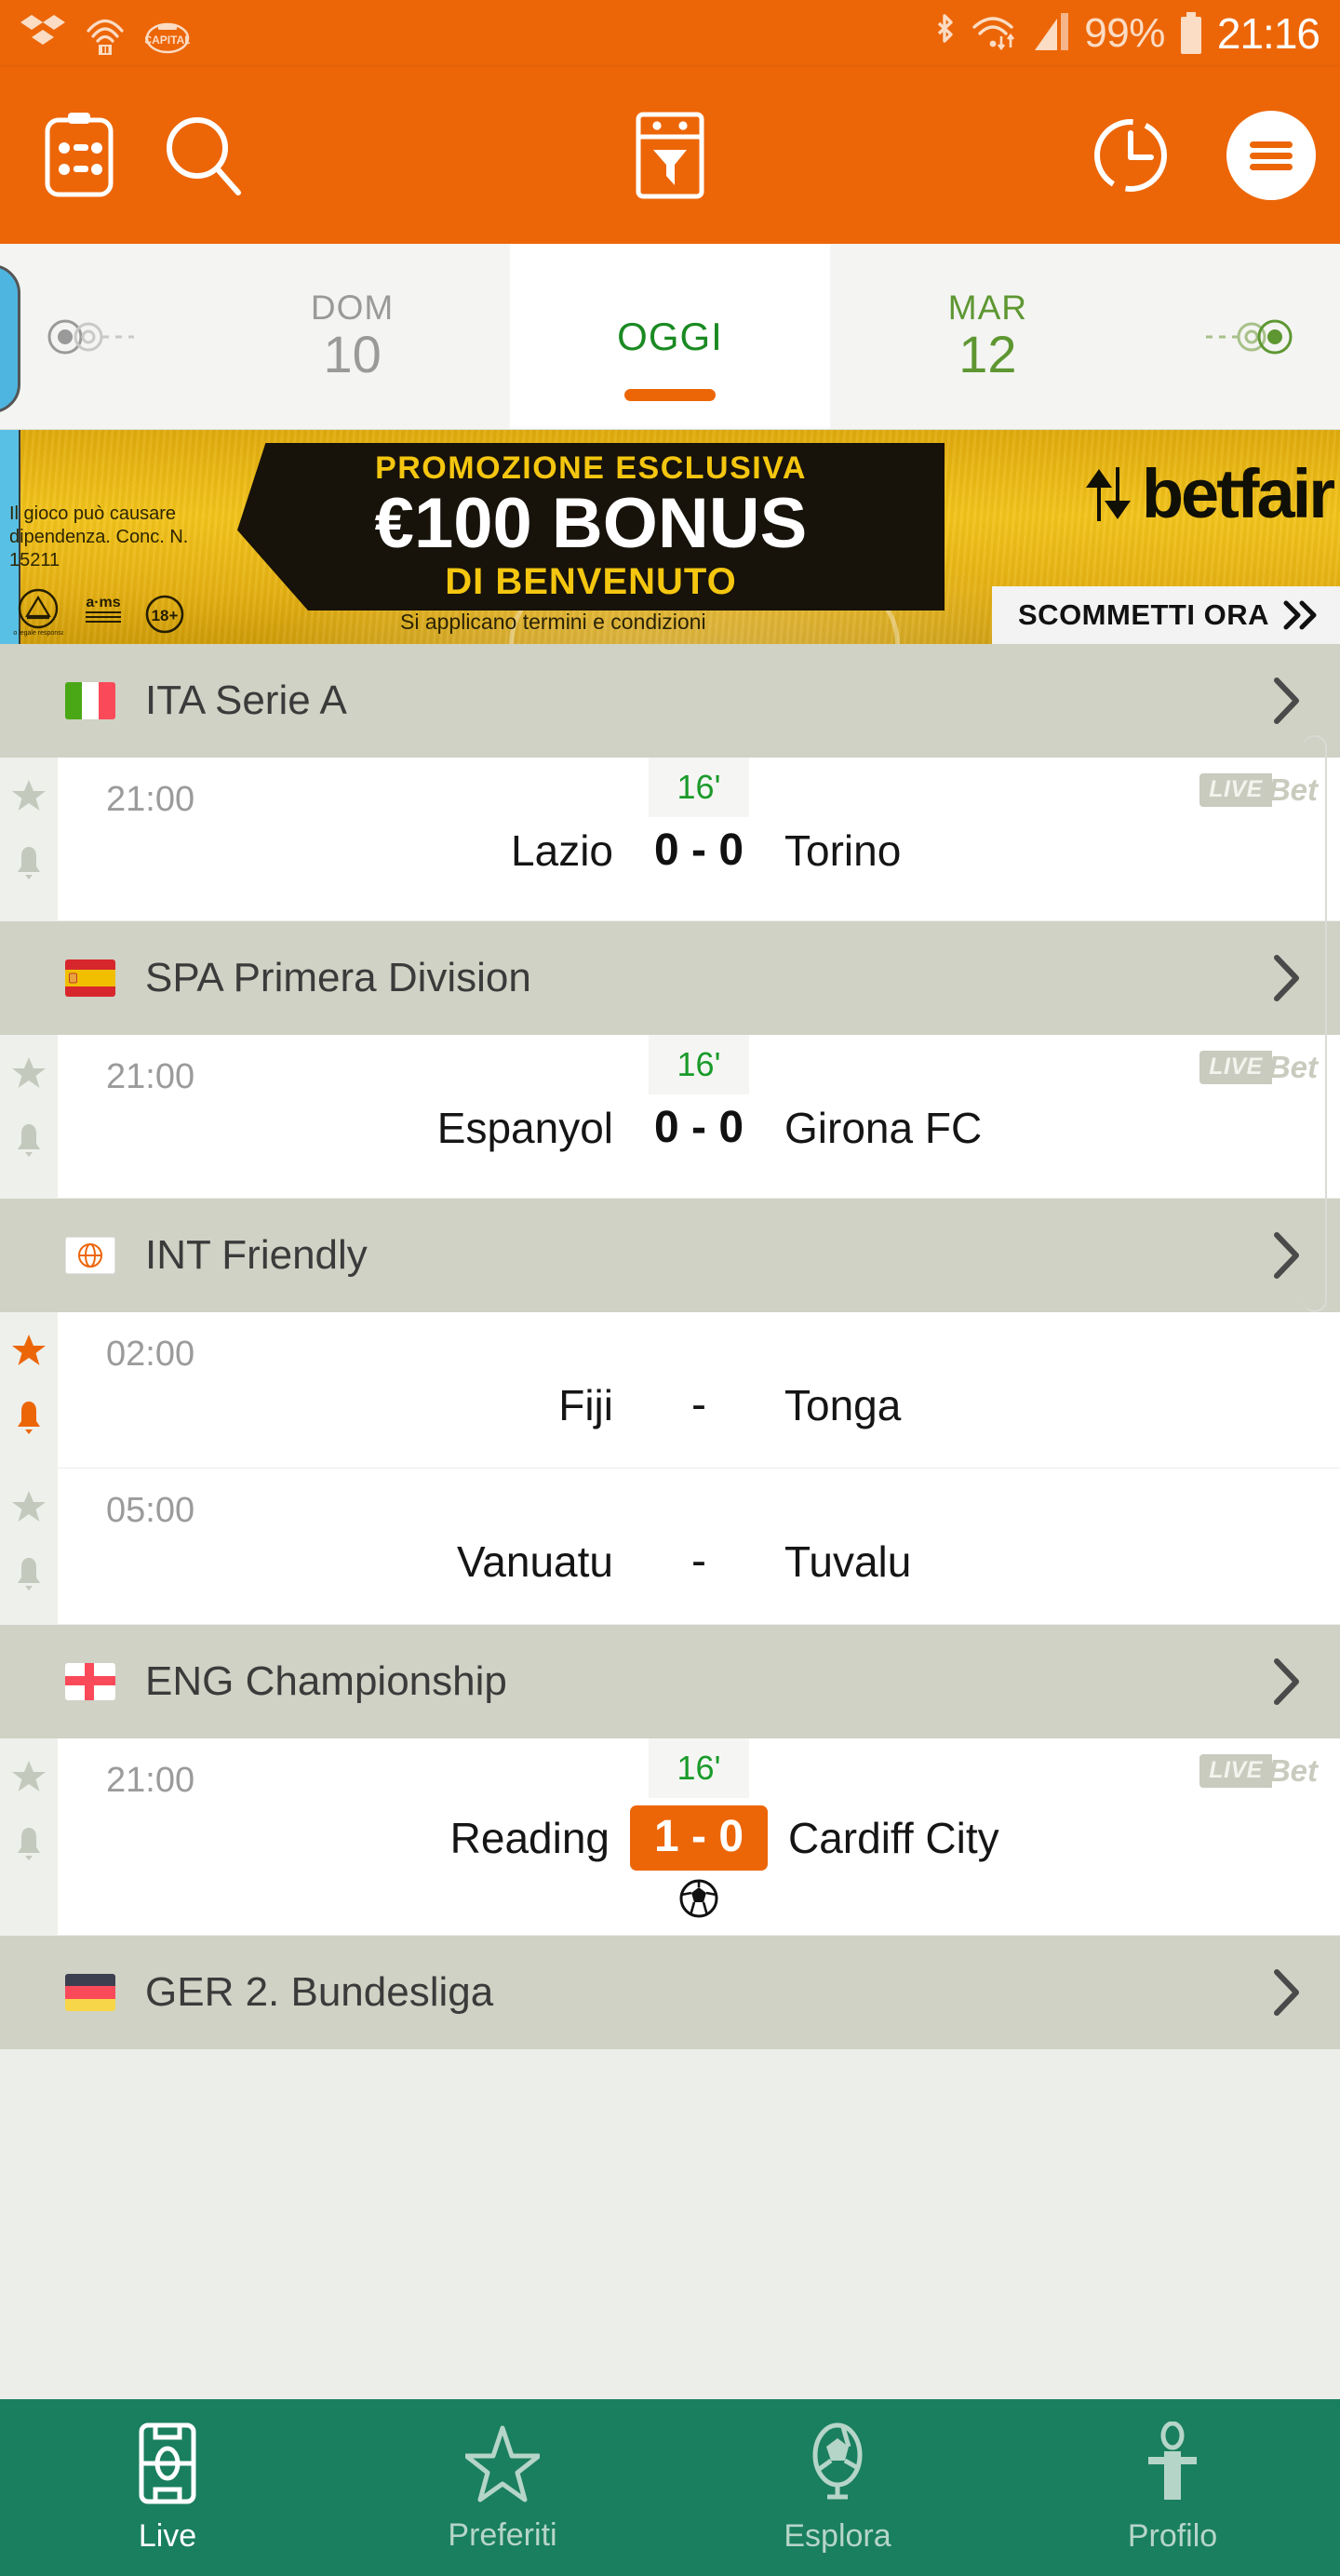 This screenshot has width=1340, height=2576. I want to click on betfair-logo: betfair, so click(1208, 493).